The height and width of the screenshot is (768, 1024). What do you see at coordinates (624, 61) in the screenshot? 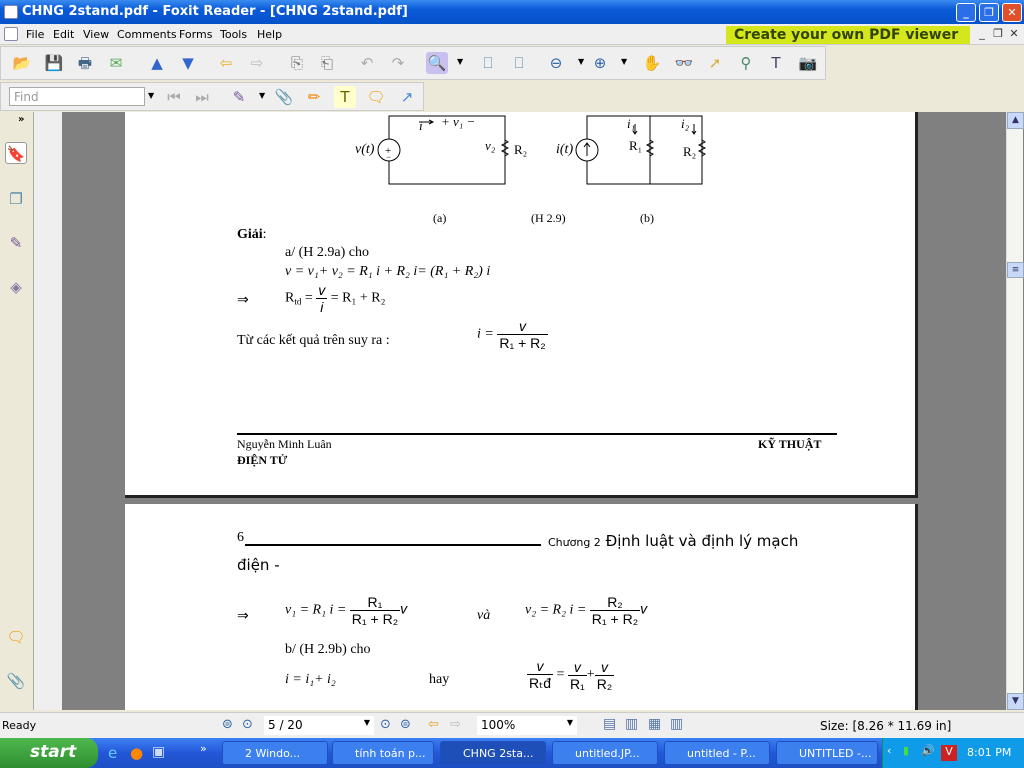
I see `zoom-in-dropdown-icon: ▼` at bounding box center [624, 61].